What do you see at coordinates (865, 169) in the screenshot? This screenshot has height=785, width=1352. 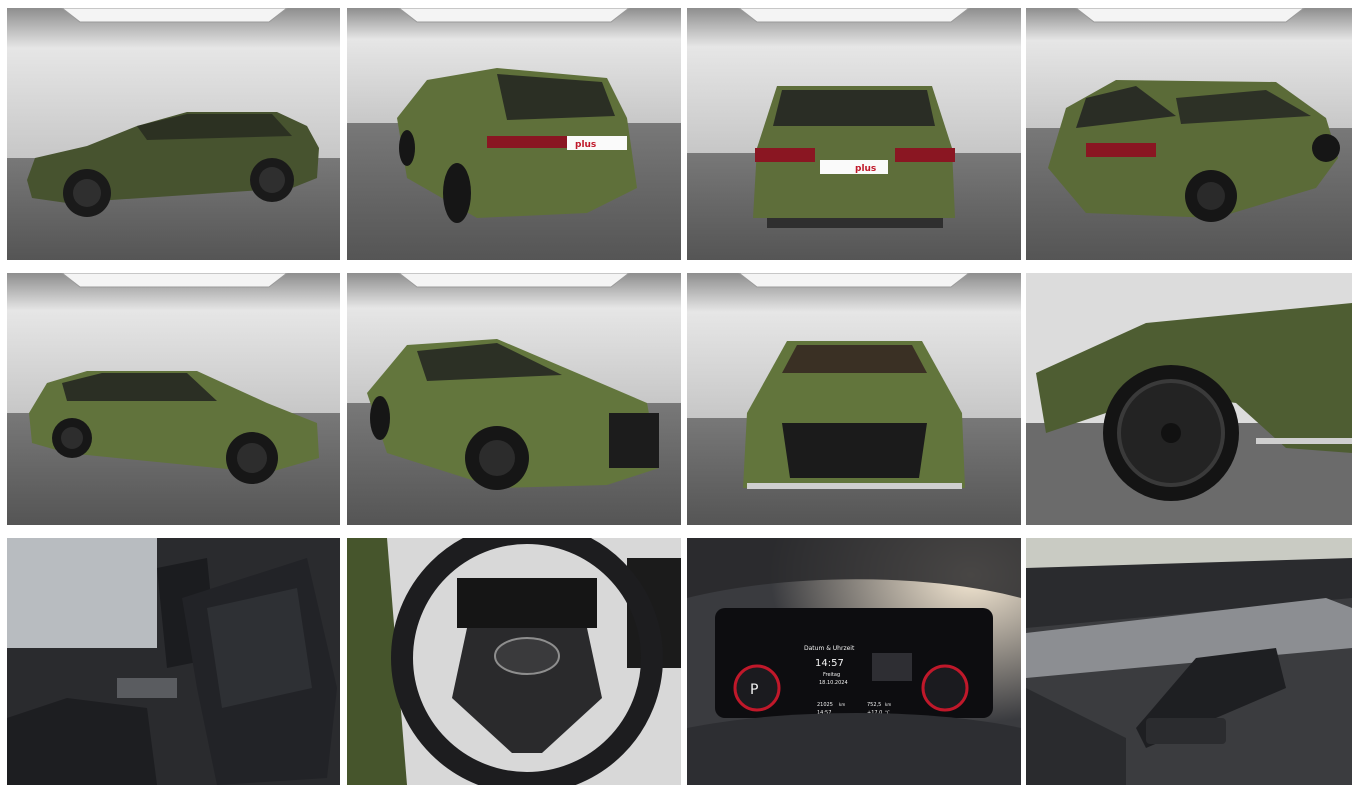 I see `plate-label: plus` at bounding box center [865, 169].